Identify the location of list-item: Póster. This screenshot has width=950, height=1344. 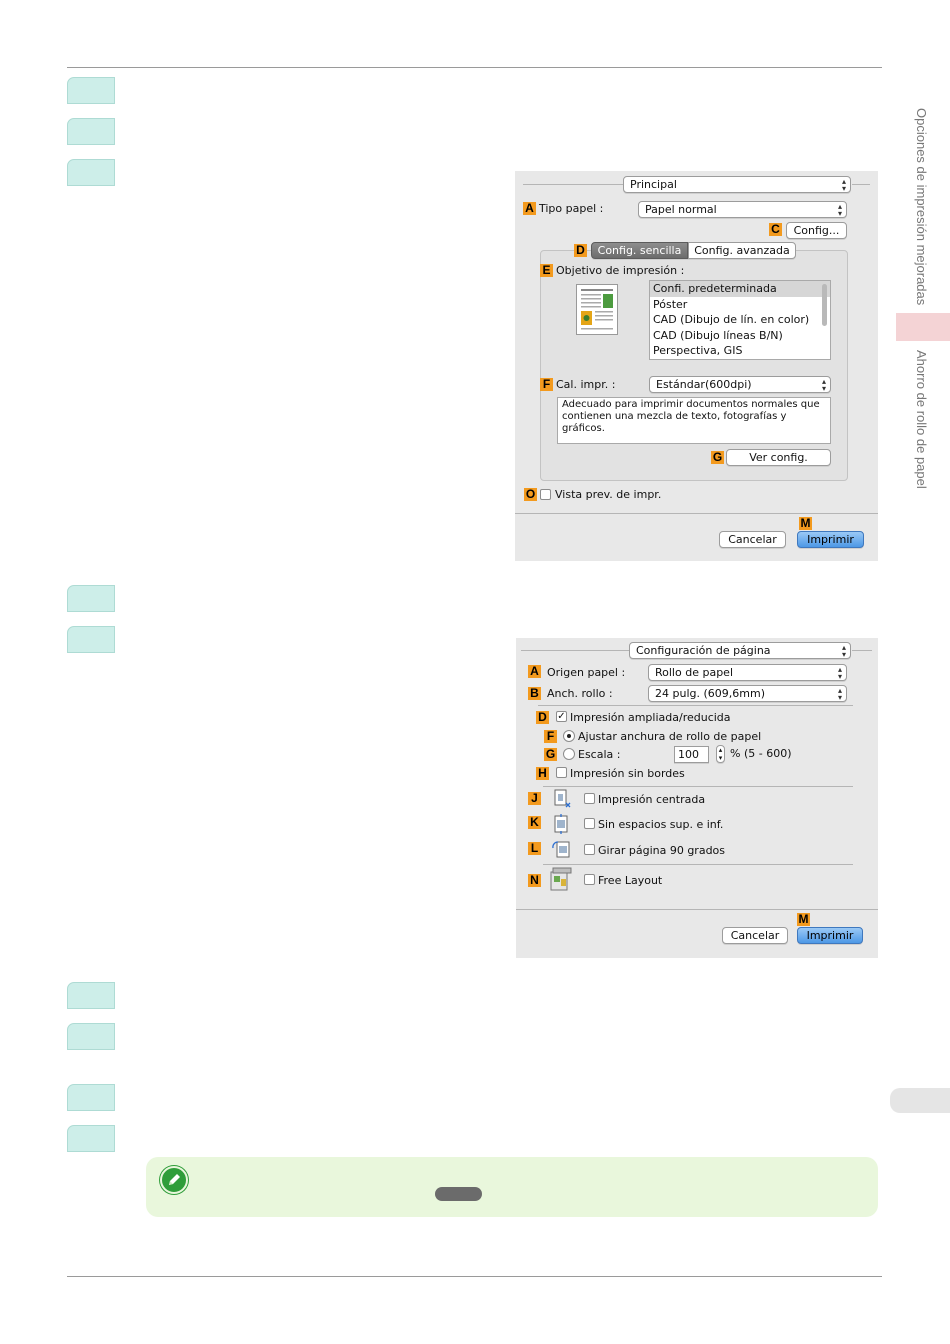
(740, 305).